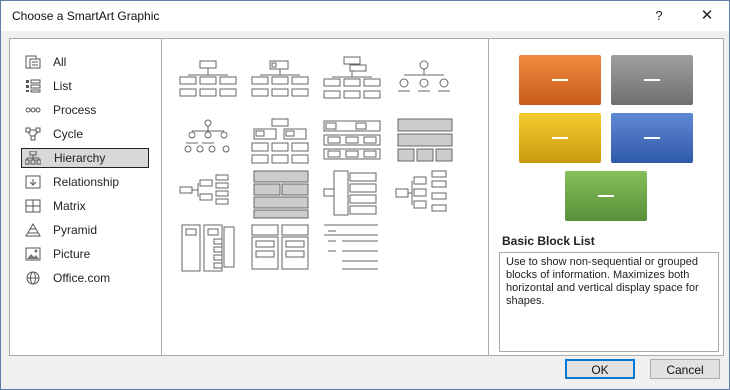 The image size is (730, 390). What do you see at coordinates (33, 182) in the screenshot?
I see `relationship-icon` at bounding box center [33, 182].